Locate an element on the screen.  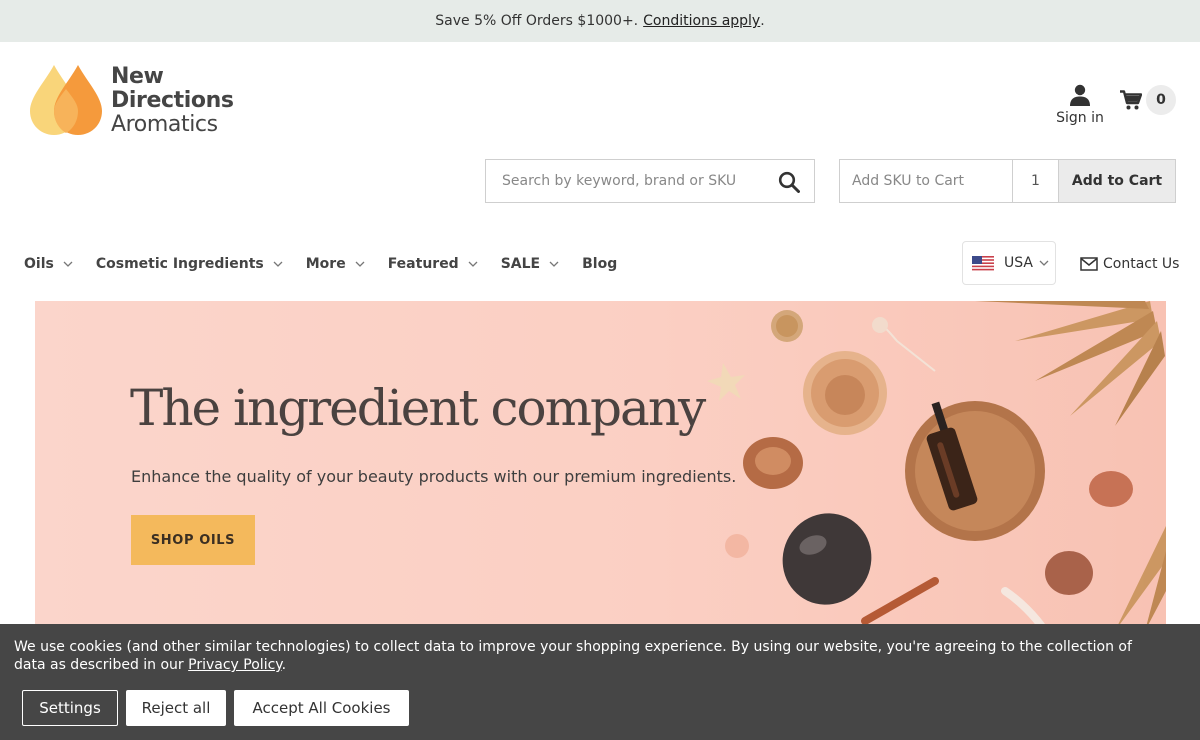
sku-input is located at coordinates (926, 181).